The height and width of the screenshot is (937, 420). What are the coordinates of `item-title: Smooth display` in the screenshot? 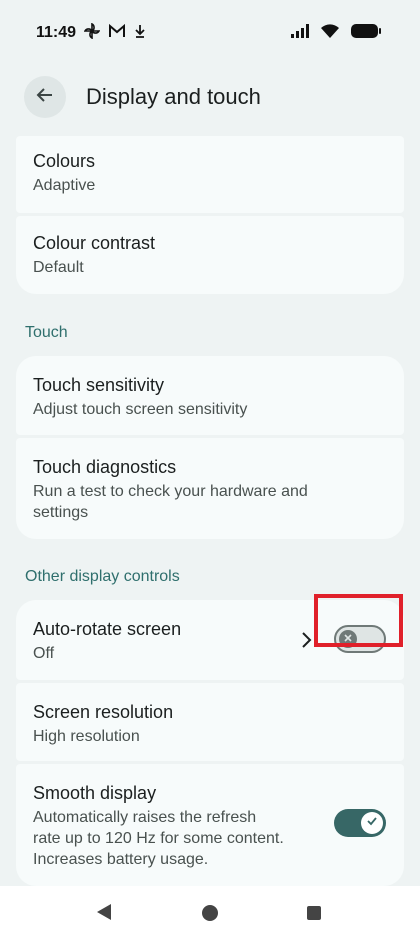 It's located at (95, 793).